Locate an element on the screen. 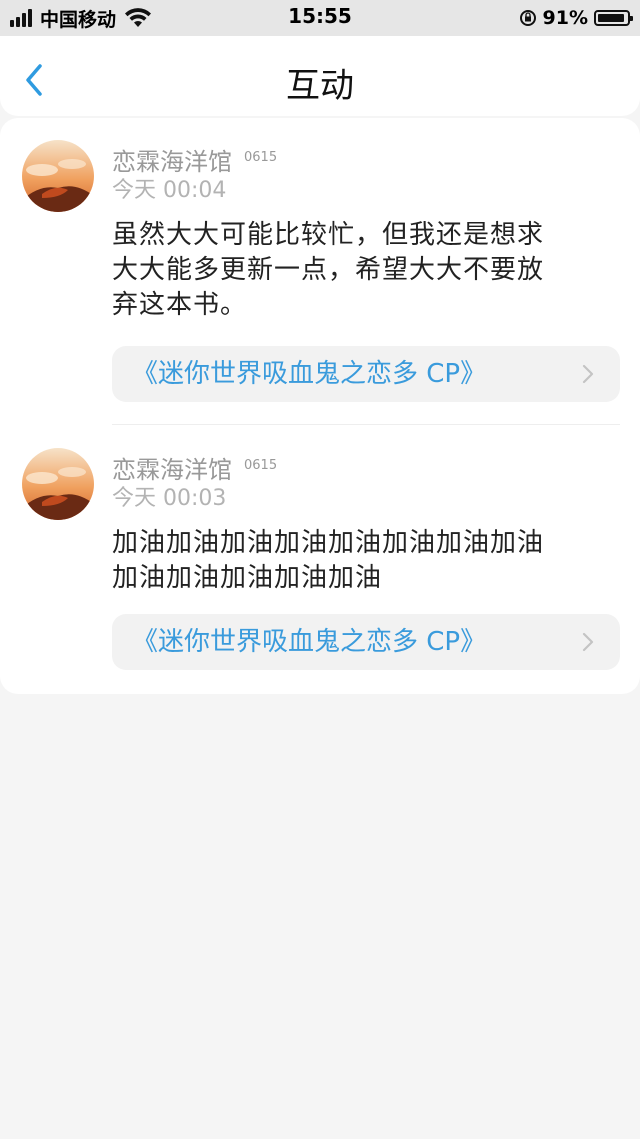  comment-text: 加油加油加油加油加油加油加油加油 加油加油加油加油加油 is located at coordinates (364, 561).